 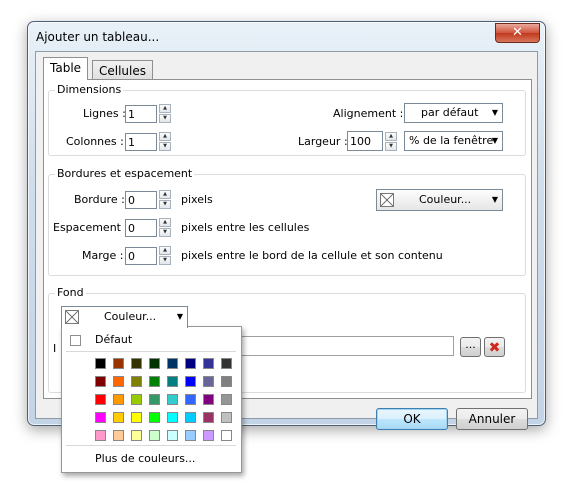 I want to click on align-select: par défaut ▼, so click(x=453, y=113).